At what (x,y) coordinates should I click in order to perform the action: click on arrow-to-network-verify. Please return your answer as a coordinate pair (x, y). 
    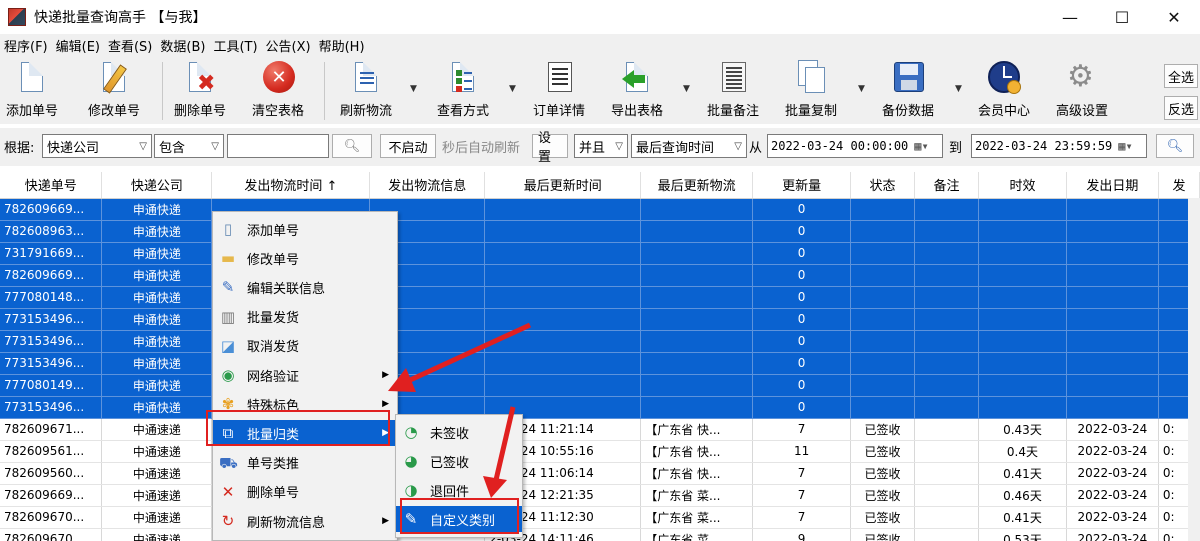
    Looking at the image, I should click on (460, 357).